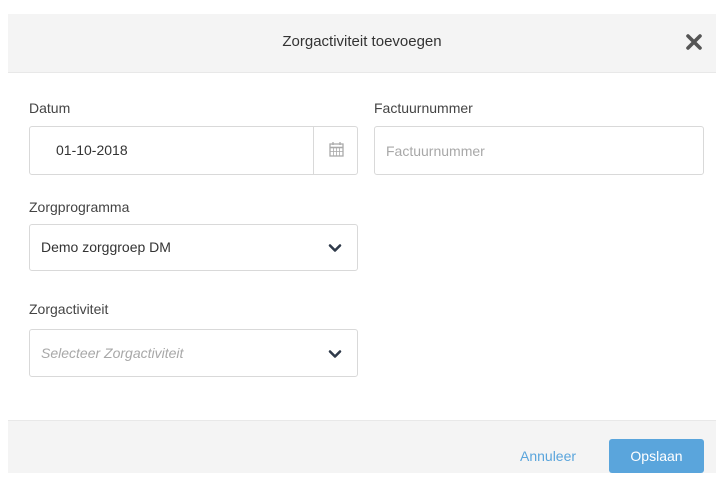 Image resolution: width=716 pixels, height=482 pixels. I want to click on zorgactiviteit-label: Zorgactiviteit, so click(69, 309).